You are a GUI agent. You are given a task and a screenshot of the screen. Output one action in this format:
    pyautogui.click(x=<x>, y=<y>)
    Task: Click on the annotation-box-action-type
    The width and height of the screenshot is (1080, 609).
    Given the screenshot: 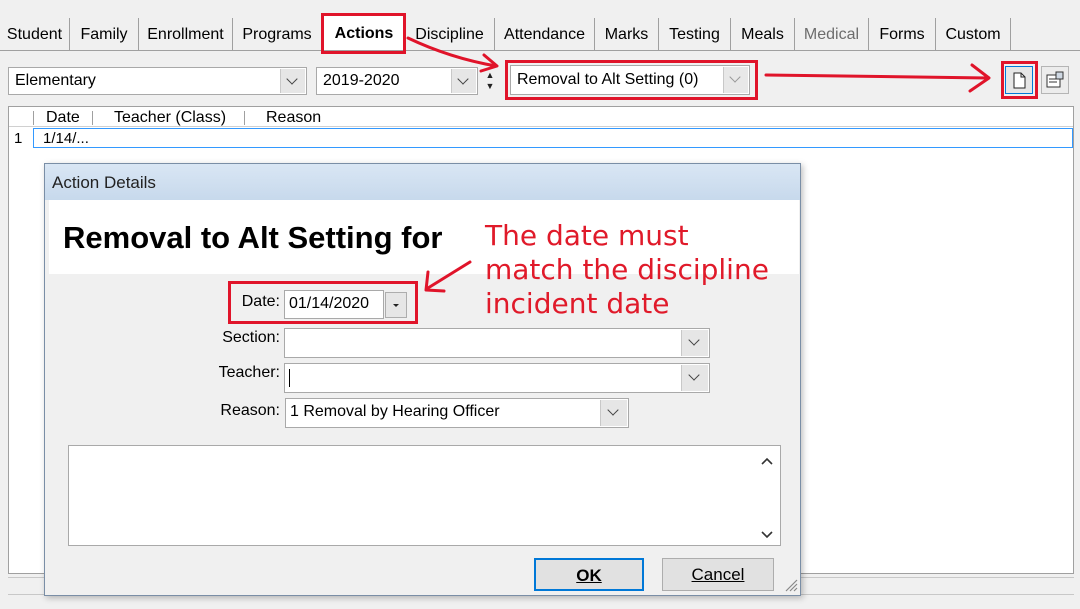 What is the action you would take?
    pyautogui.click(x=631, y=80)
    